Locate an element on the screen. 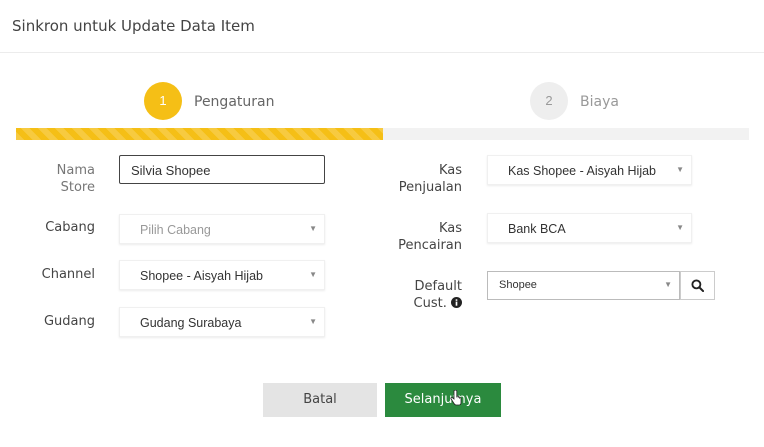 This screenshot has width=764, height=447. hand-pointer-icon is located at coordinates (456, 398).